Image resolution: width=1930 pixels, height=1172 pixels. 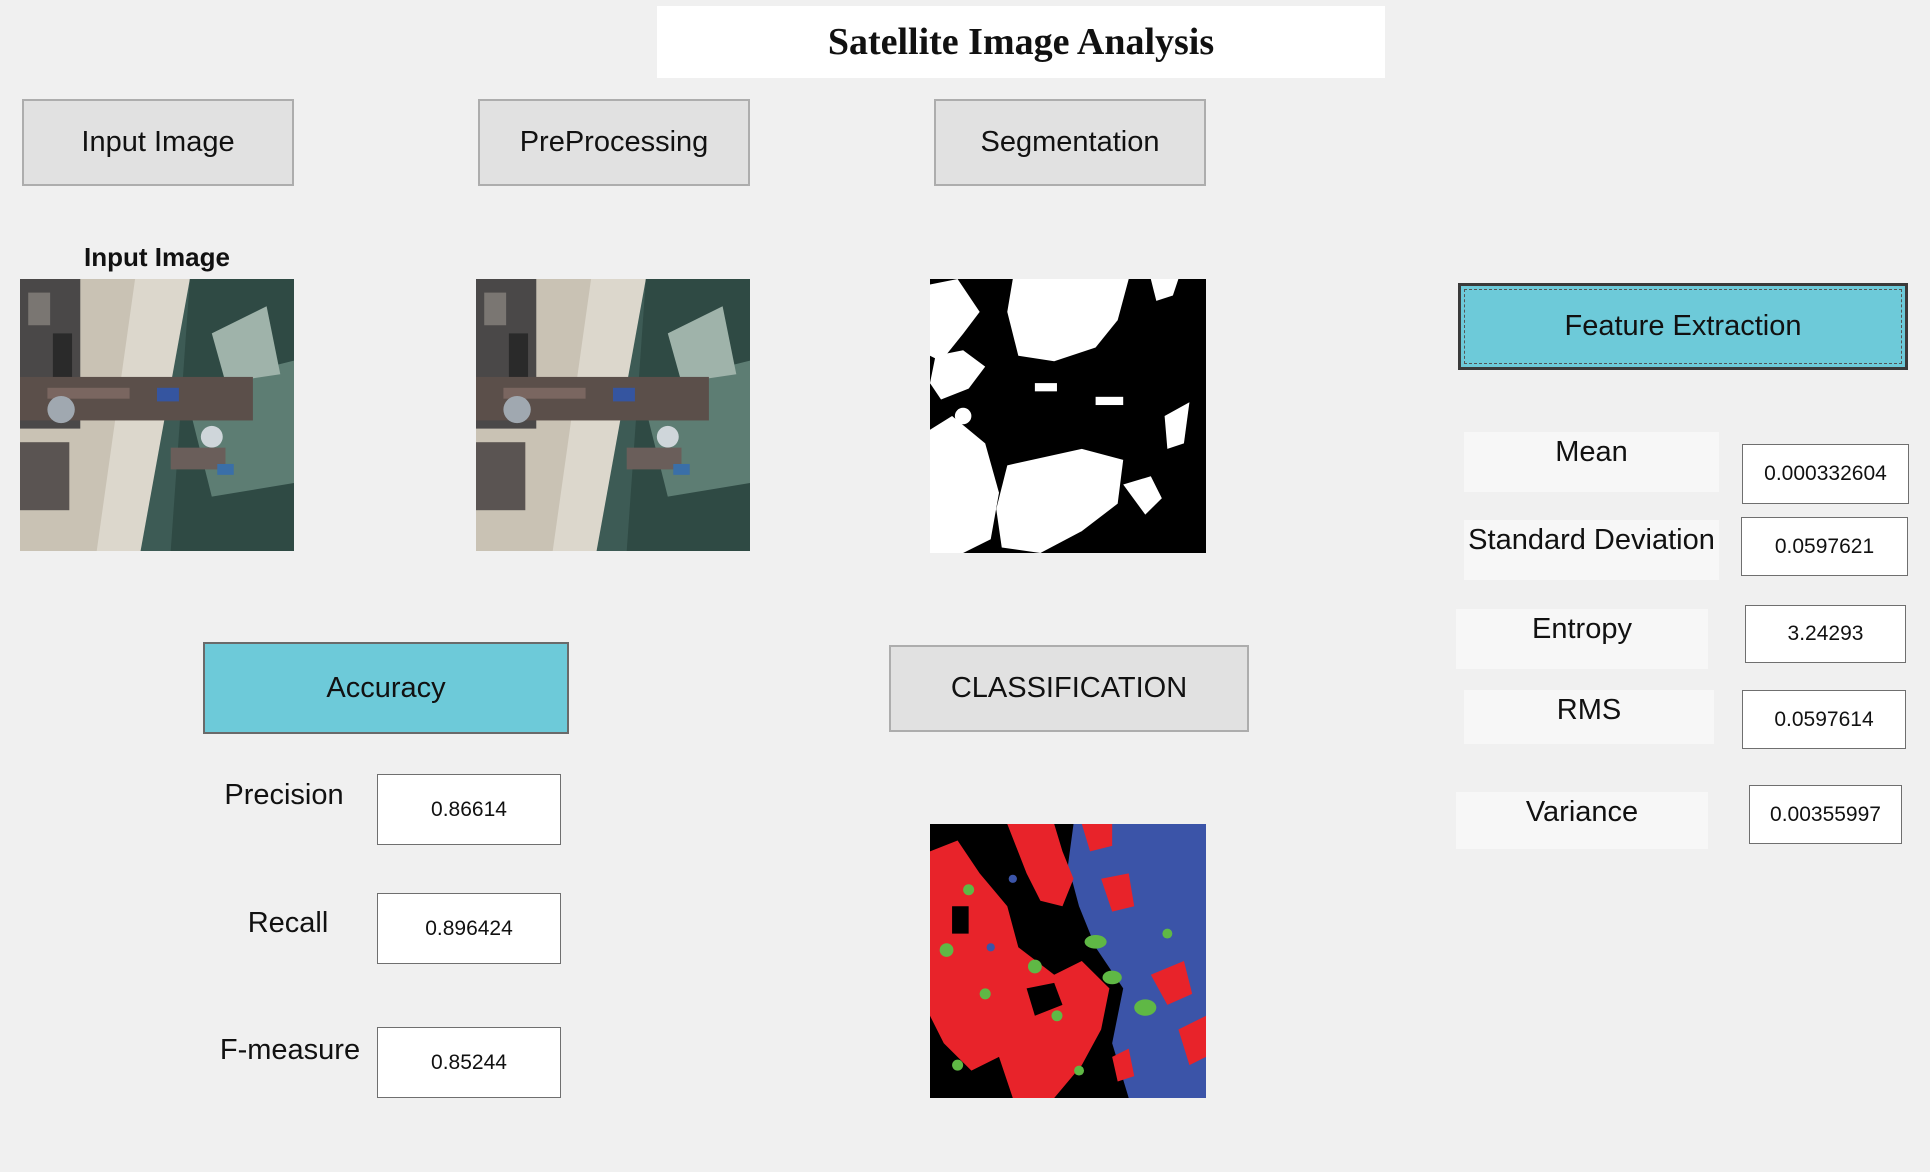 What do you see at coordinates (1068, 416) in the screenshot?
I see `segmentation-image` at bounding box center [1068, 416].